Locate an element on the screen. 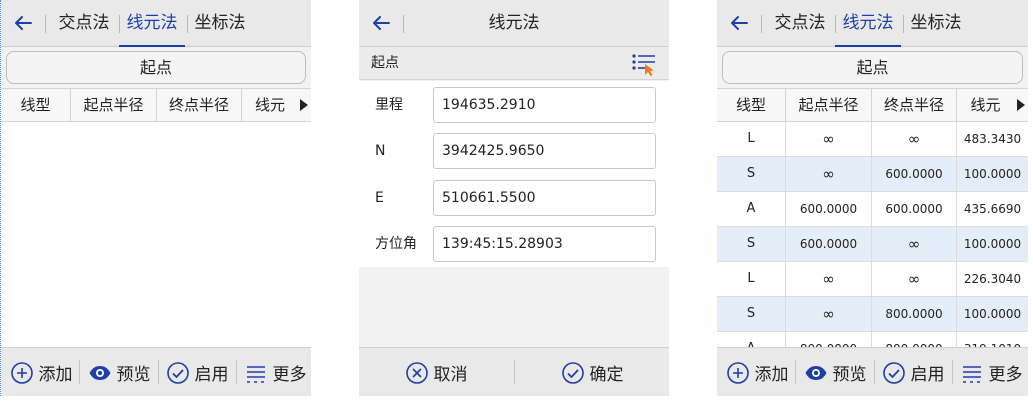  table-row: S ∞ 600.0000 100.0000 is located at coordinates (872, 174).